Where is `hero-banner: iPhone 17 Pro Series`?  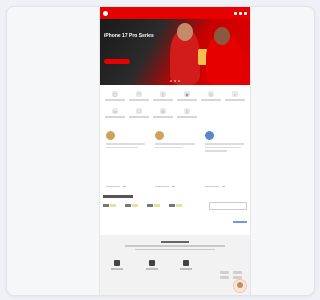 hero-banner: iPhone 17 Pro Series is located at coordinates (175, 52).